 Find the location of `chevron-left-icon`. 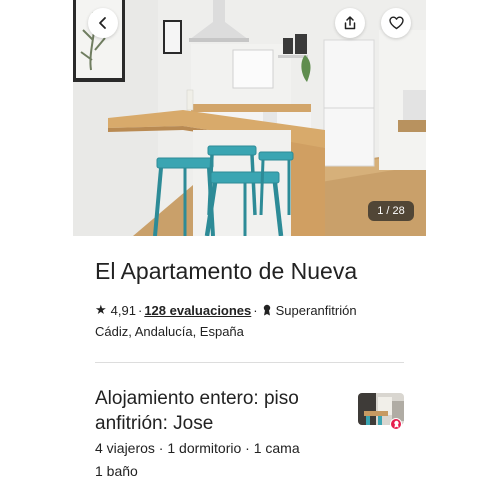

chevron-left-icon is located at coordinates (102, 23).